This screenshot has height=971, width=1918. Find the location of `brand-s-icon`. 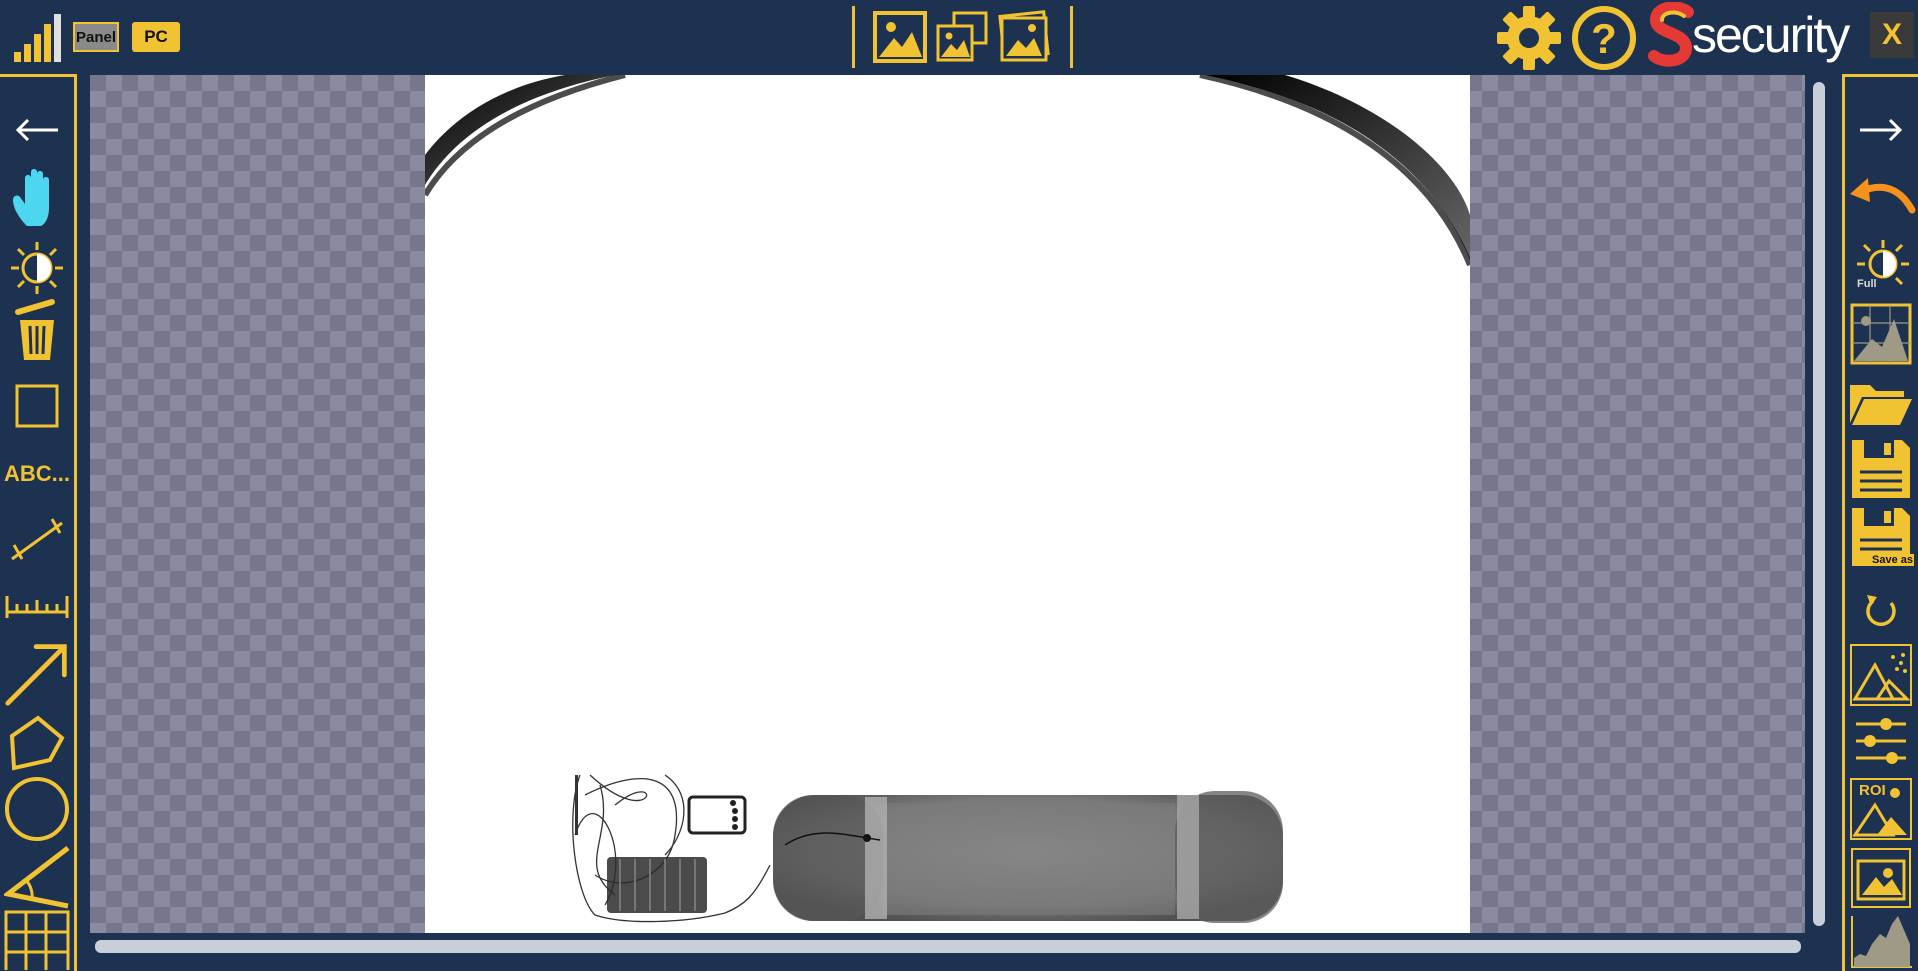

brand-s-icon is located at coordinates (1671, 34).